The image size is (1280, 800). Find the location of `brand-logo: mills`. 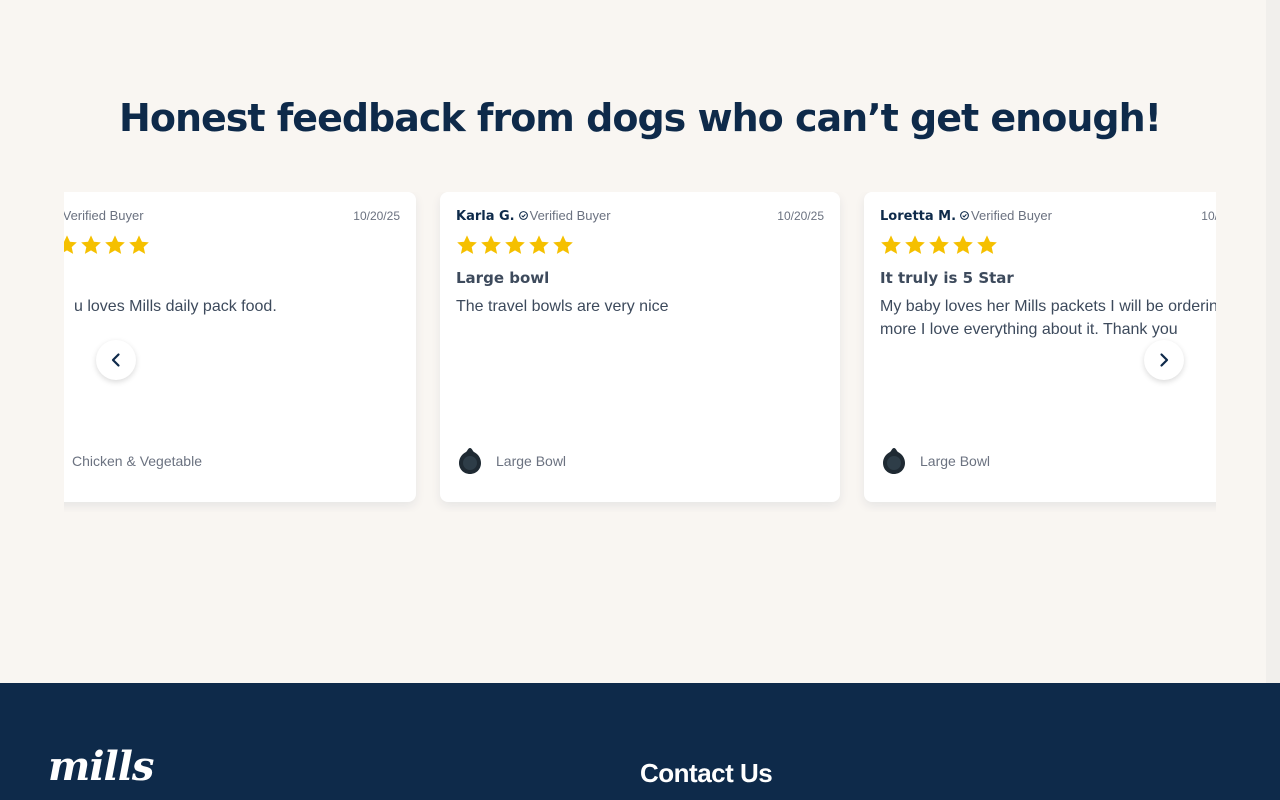

brand-logo: mills is located at coordinates (101, 766).